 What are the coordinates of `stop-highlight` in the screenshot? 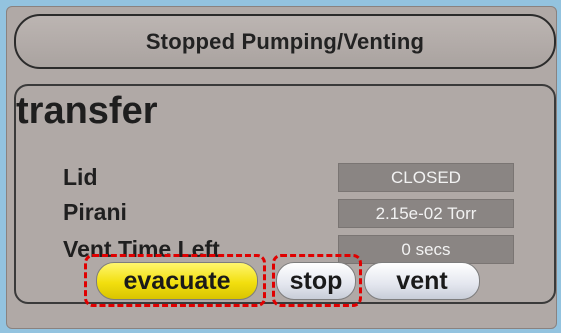 It's located at (317, 280).